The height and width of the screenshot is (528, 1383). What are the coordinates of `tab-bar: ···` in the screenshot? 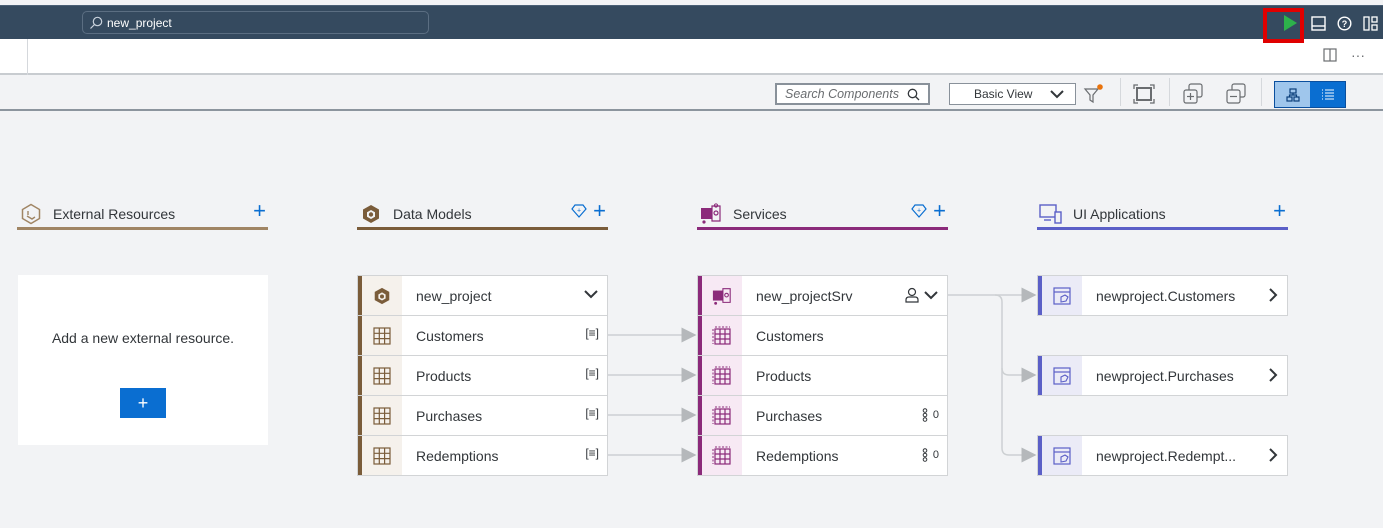 It's located at (691, 57).